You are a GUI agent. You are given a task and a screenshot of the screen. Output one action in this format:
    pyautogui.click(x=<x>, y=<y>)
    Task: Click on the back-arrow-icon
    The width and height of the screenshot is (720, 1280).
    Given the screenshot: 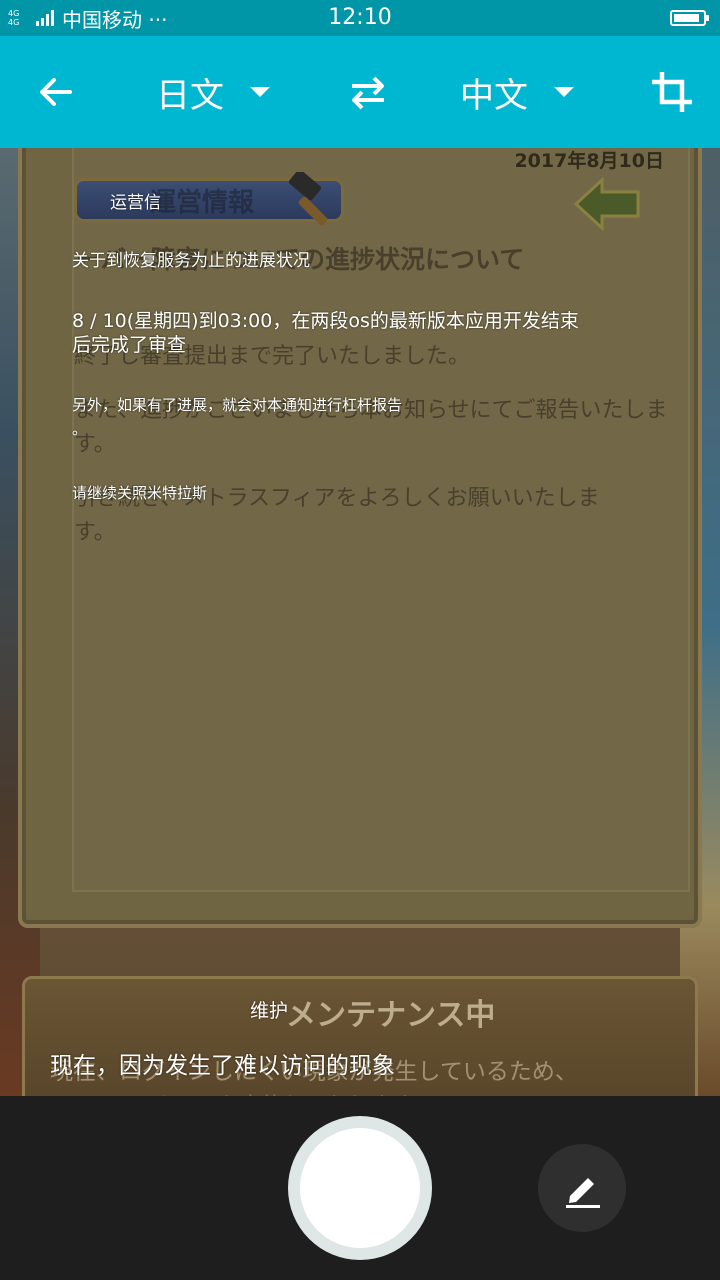 What is the action you would take?
    pyautogui.click(x=56, y=92)
    